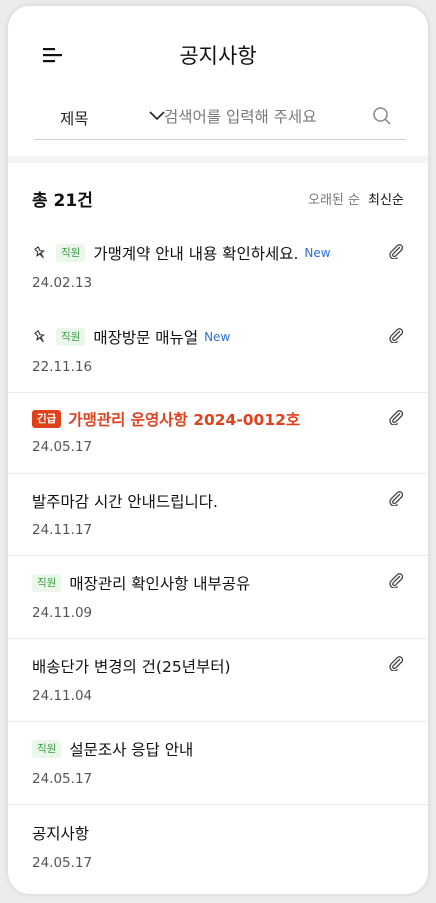 This screenshot has height=903, width=436. What do you see at coordinates (386, 198) in the screenshot?
I see `sort-newest-button: 최신순` at bounding box center [386, 198].